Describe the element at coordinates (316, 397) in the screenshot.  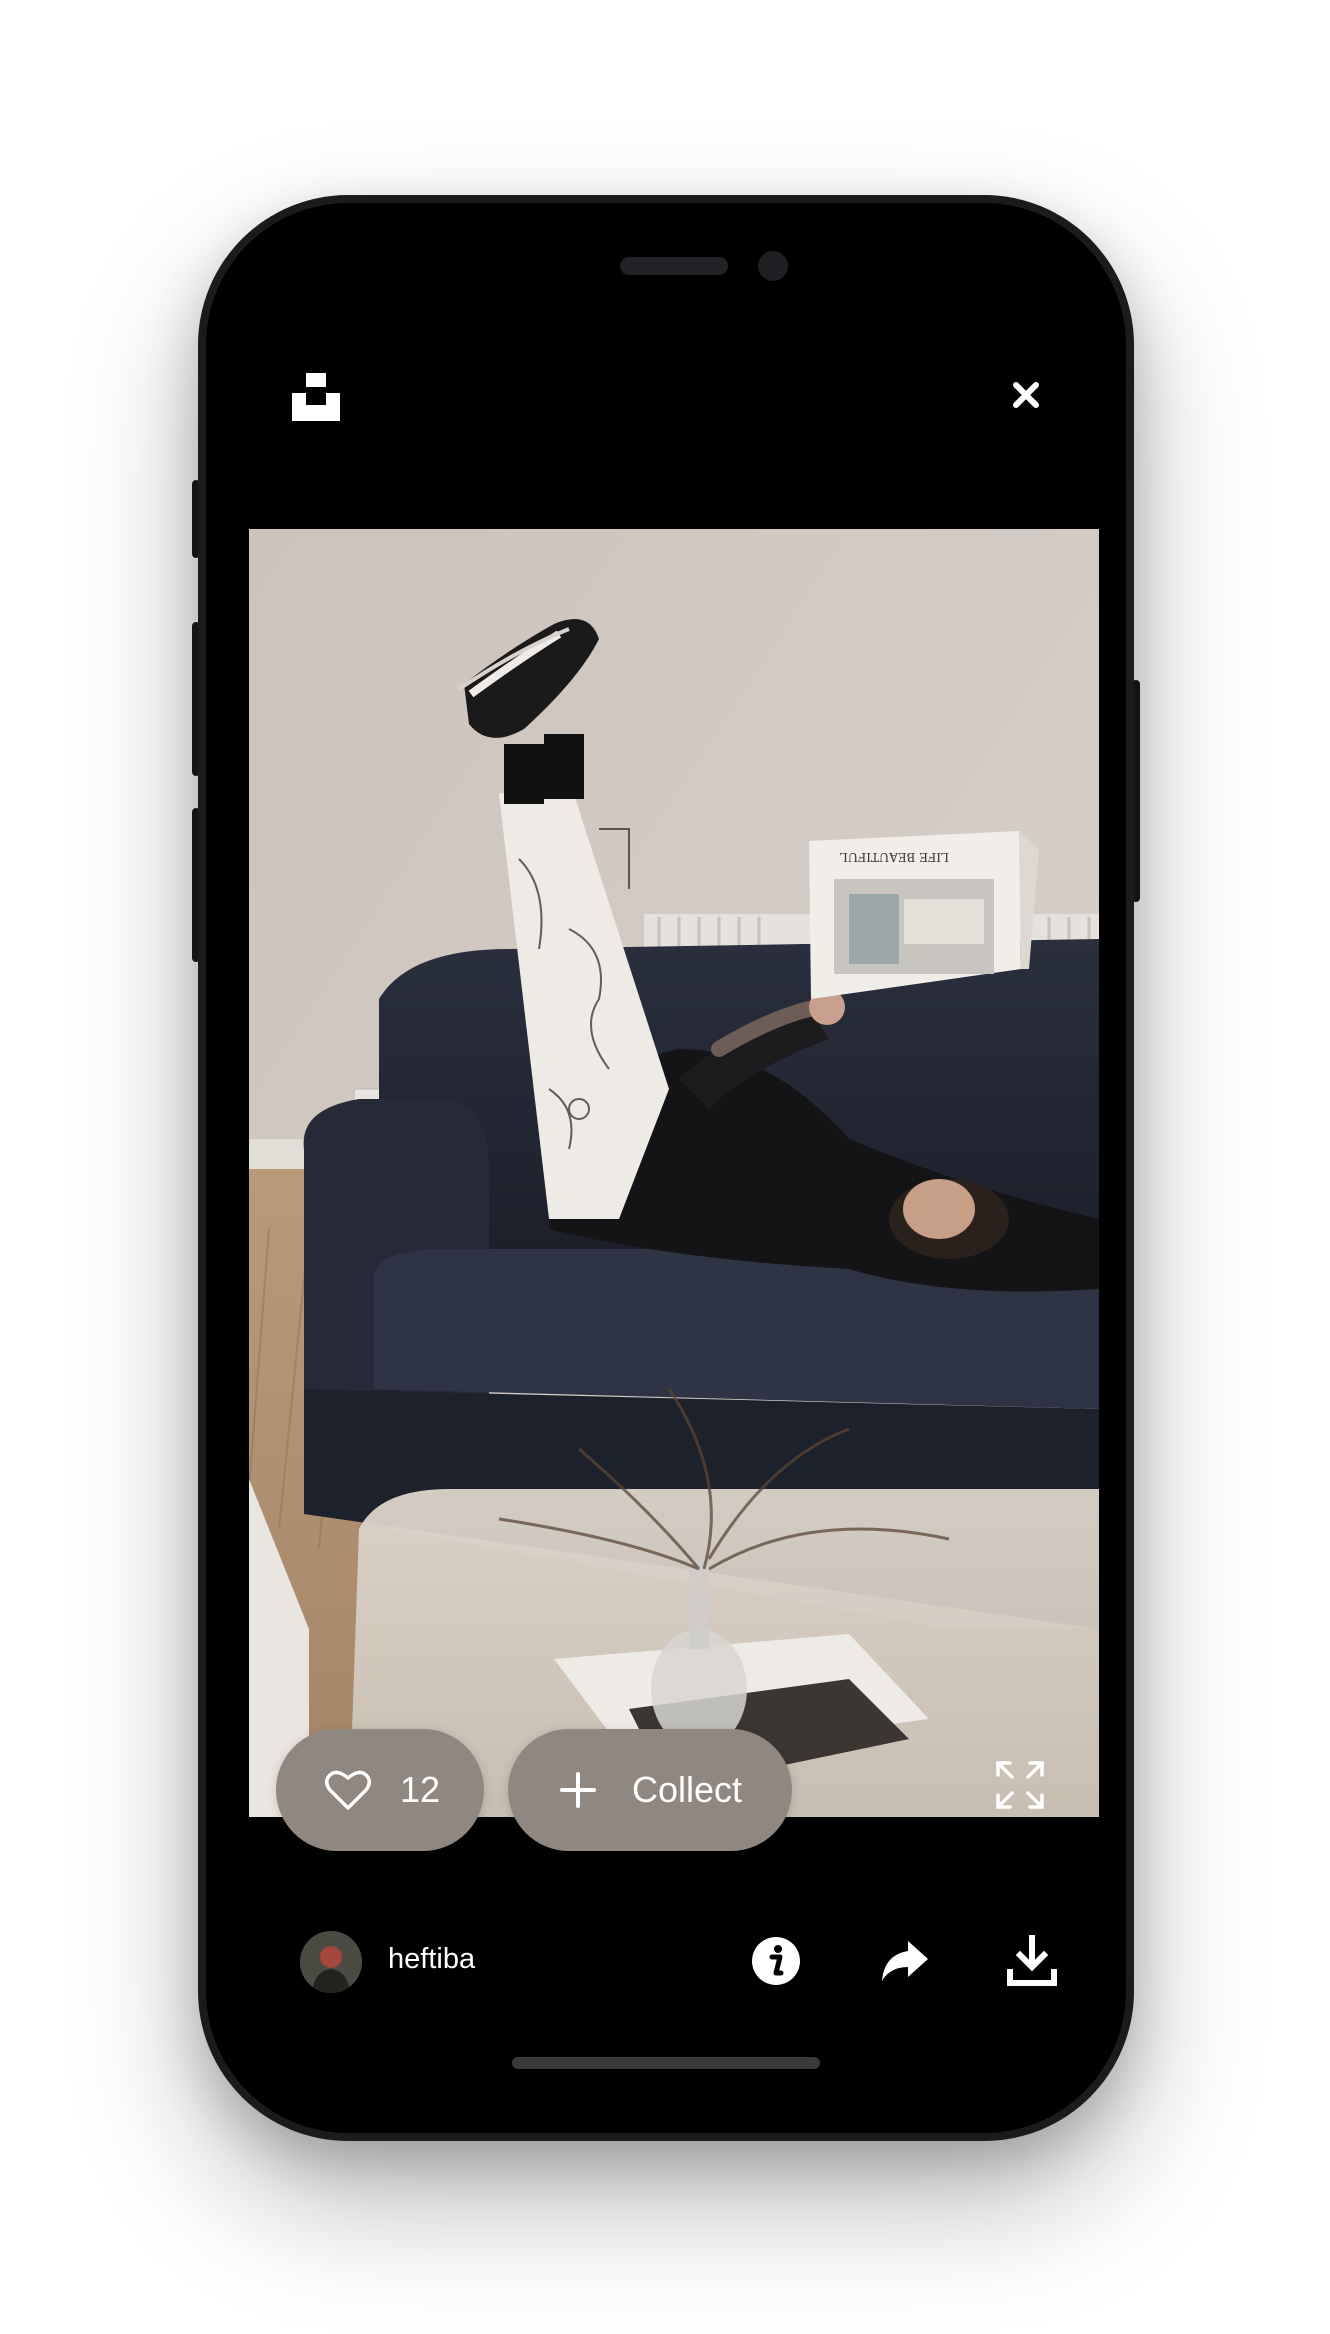
I see `unsplash-logo-icon` at that location.